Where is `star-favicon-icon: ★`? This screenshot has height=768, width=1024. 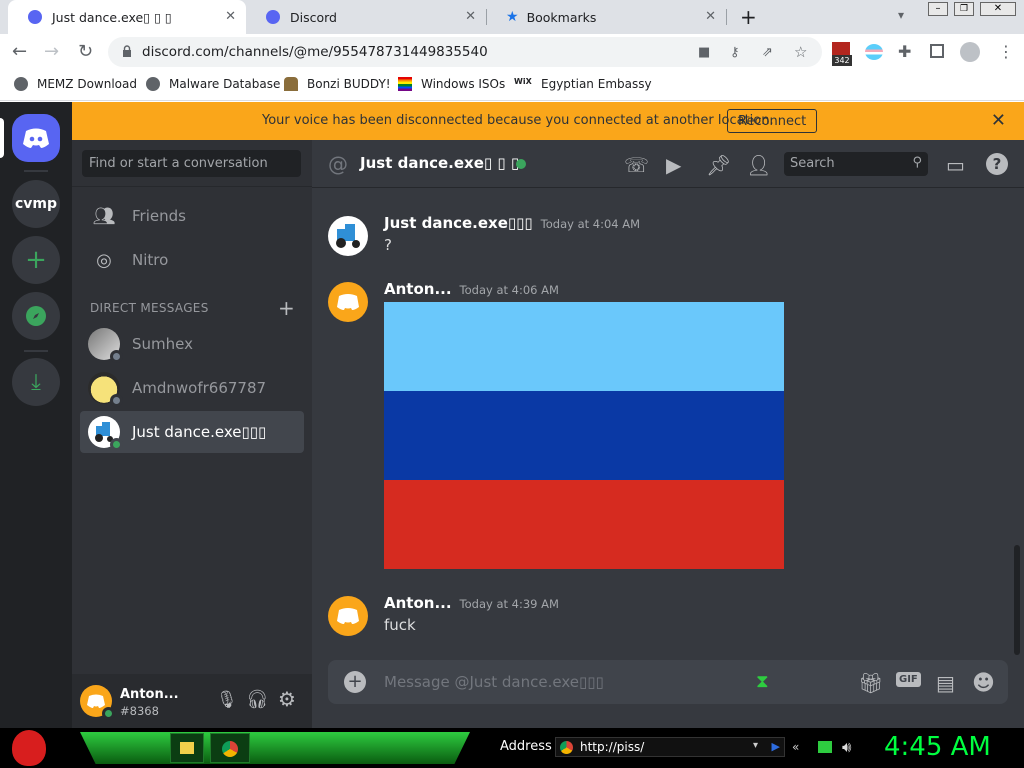 star-favicon-icon: ★ is located at coordinates (512, 17).